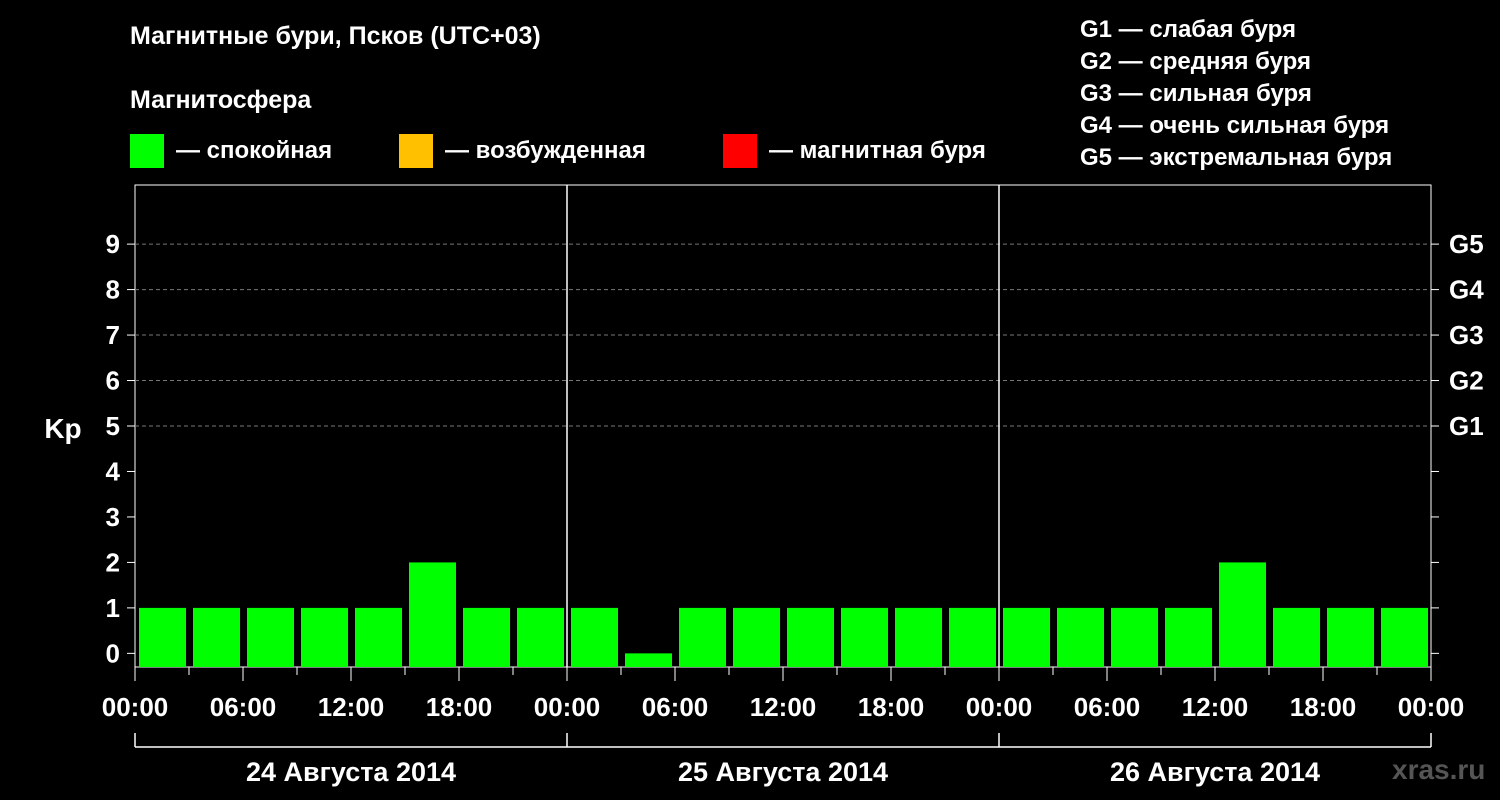  I want to click on y-tick-label: 4, so click(113, 471).